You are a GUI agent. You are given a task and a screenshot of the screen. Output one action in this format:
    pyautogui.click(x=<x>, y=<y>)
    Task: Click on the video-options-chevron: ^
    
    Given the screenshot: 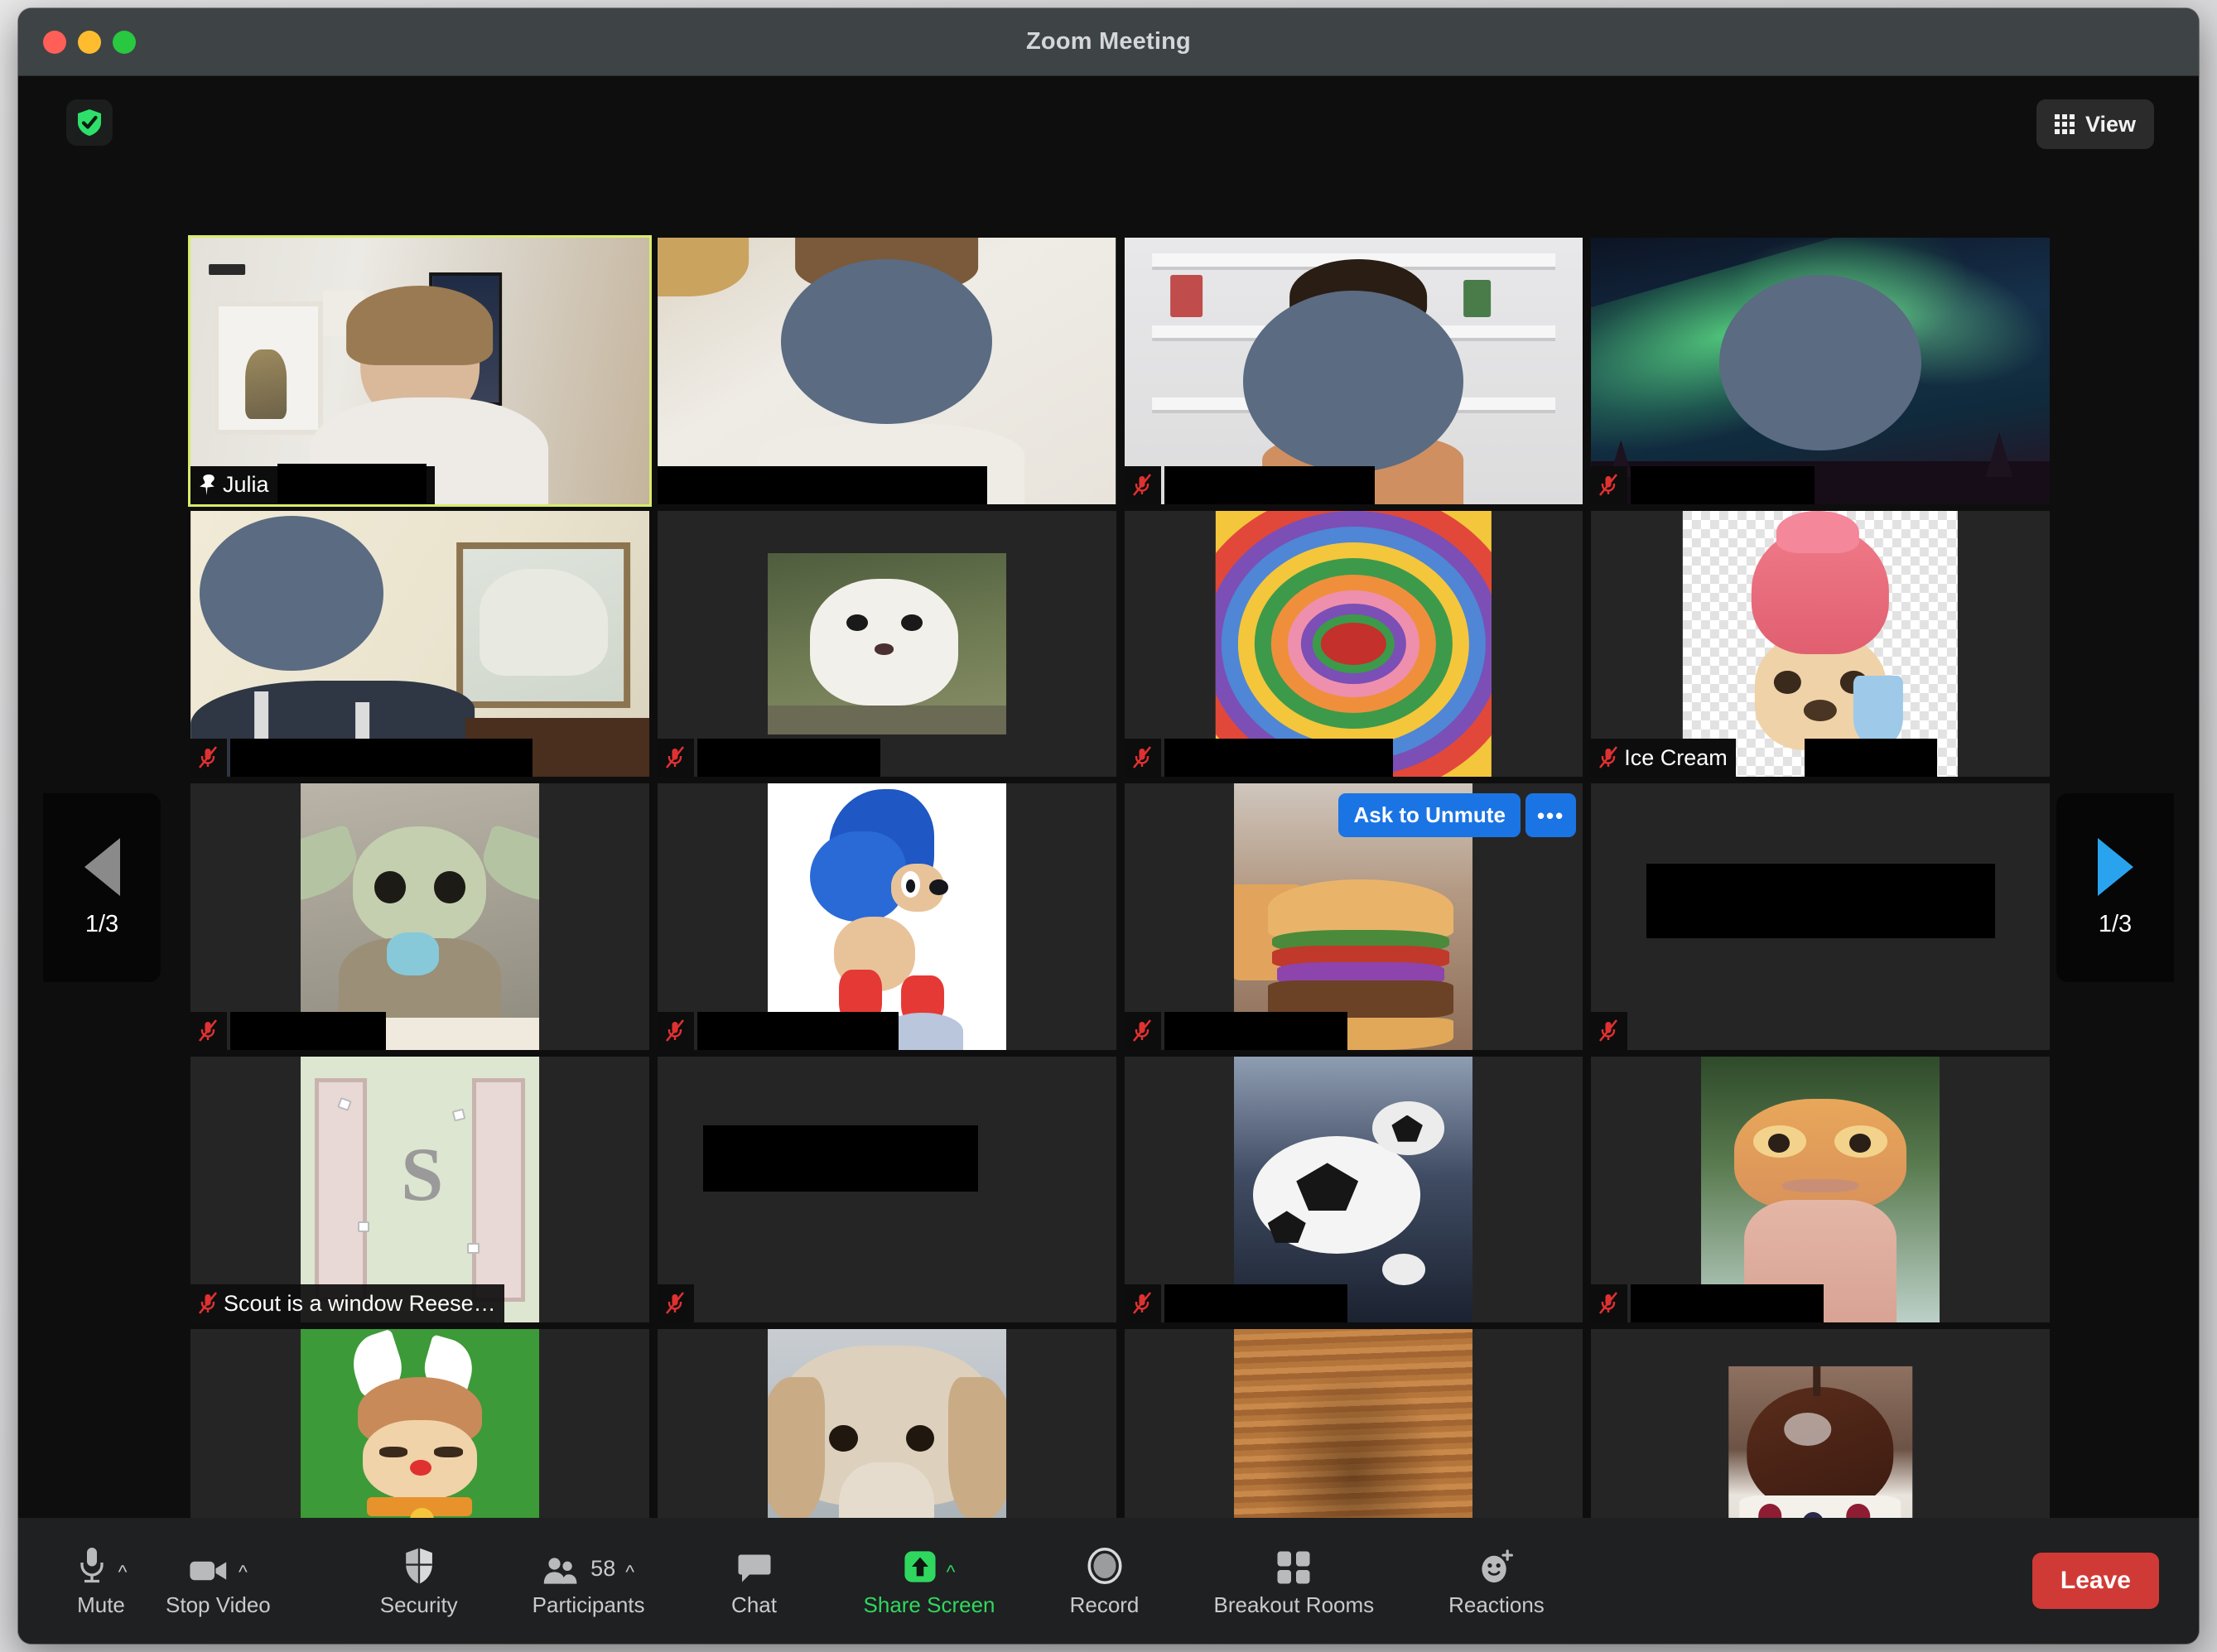 What is the action you would take?
    pyautogui.click(x=243, y=1572)
    